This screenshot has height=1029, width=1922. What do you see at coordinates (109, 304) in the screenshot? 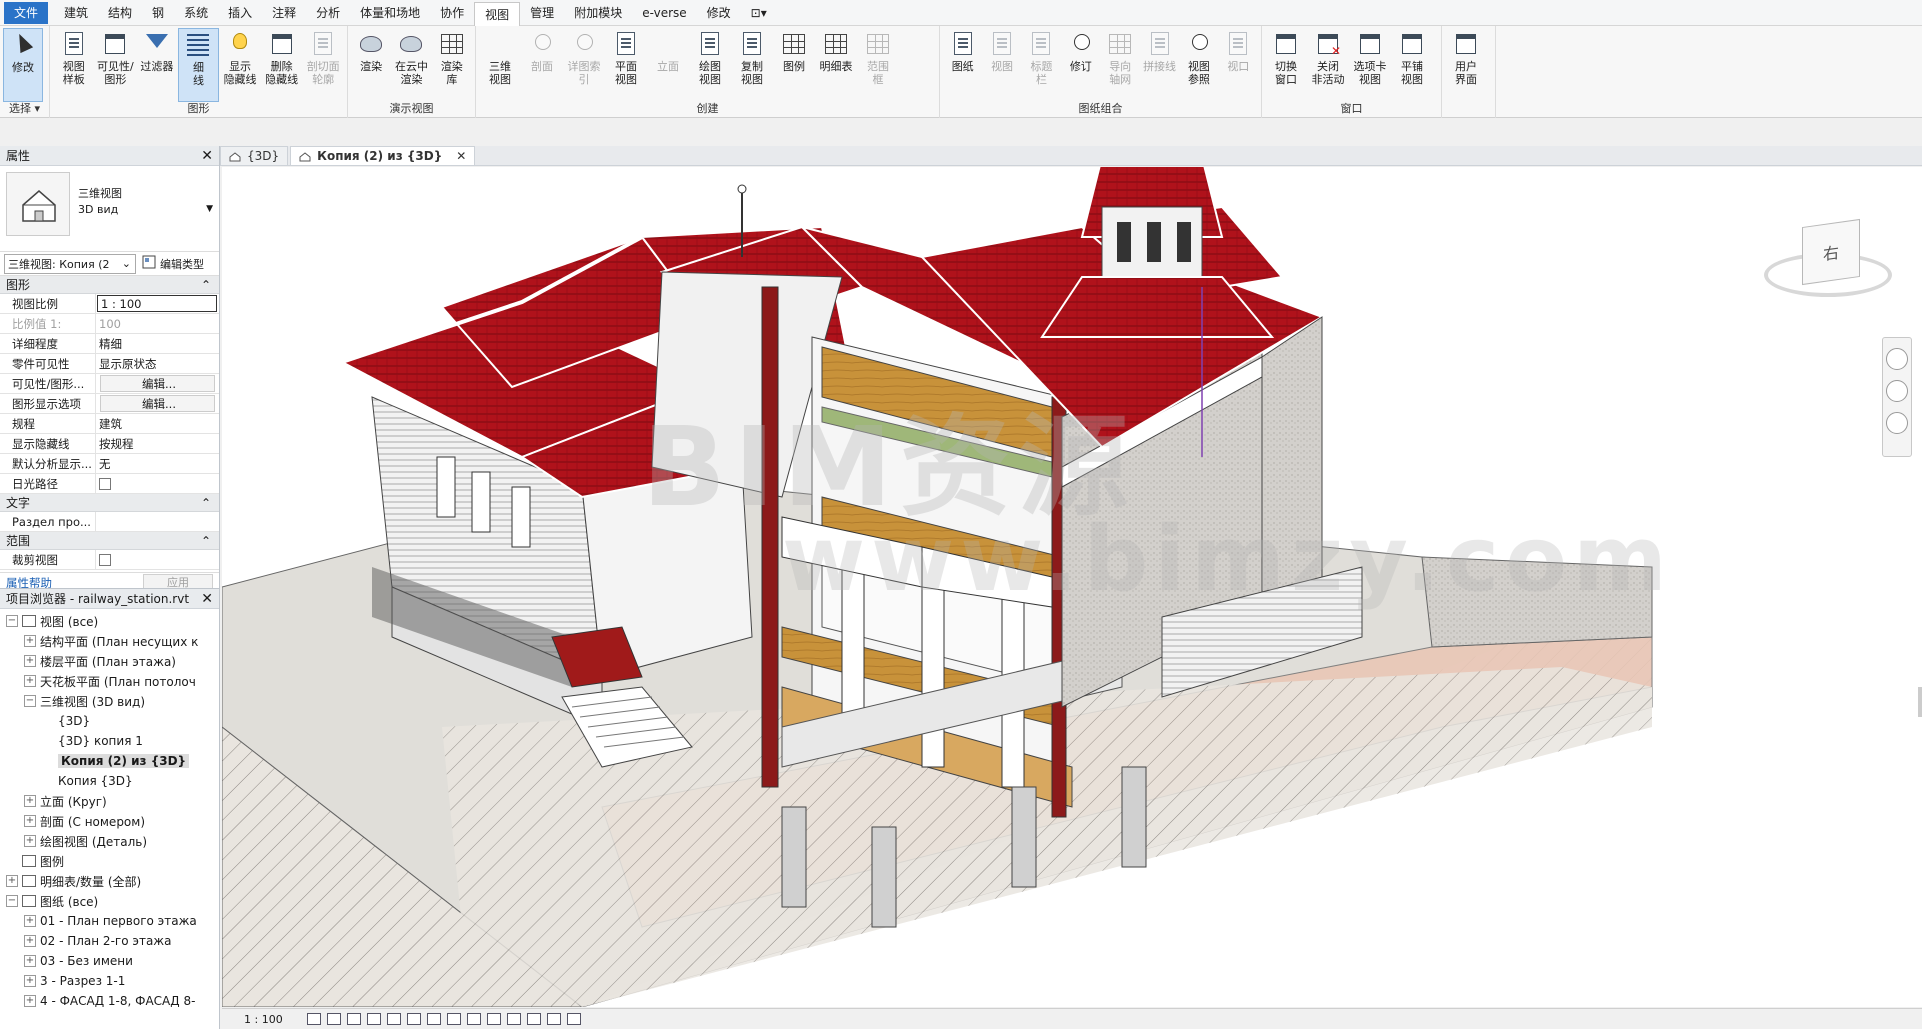
I see `prop-view-scale: 视图比例 1 : 100` at bounding box center [109, 304].